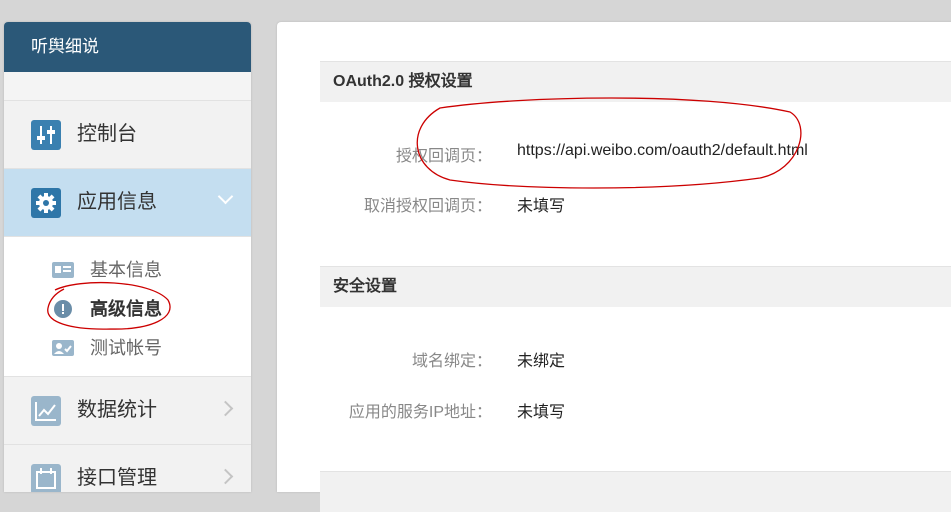 This screenshot has width=951, height=512. I want to click on nav-item-stats: 数据统计, so click(127, 411).